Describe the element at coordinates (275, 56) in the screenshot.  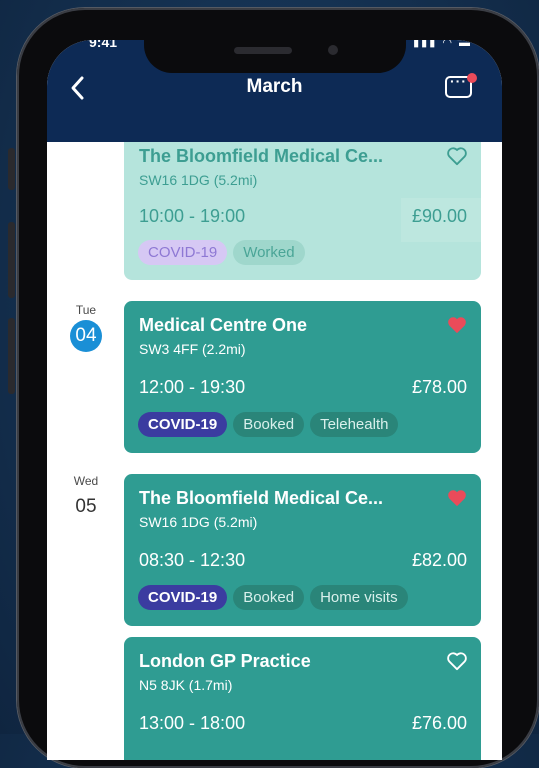
I see `phone-notch` at that location.